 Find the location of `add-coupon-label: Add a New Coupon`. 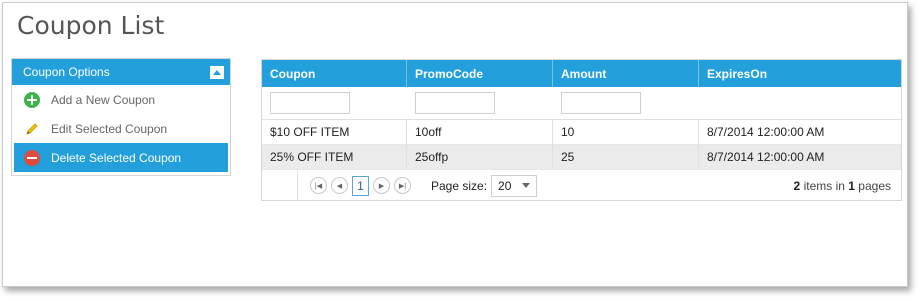

add-coupon-label: Add a New Coupon is located at coordinates (103, 99).